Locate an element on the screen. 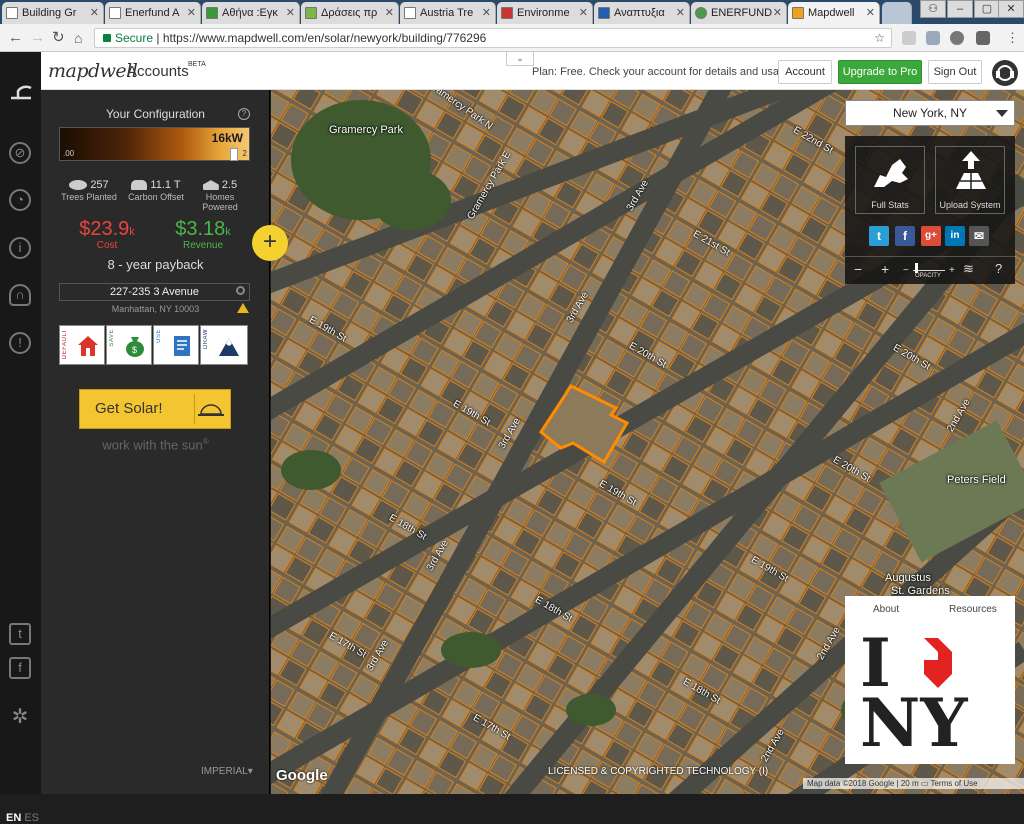  reload-icon: ↻ is located at coordinates (58, 38).